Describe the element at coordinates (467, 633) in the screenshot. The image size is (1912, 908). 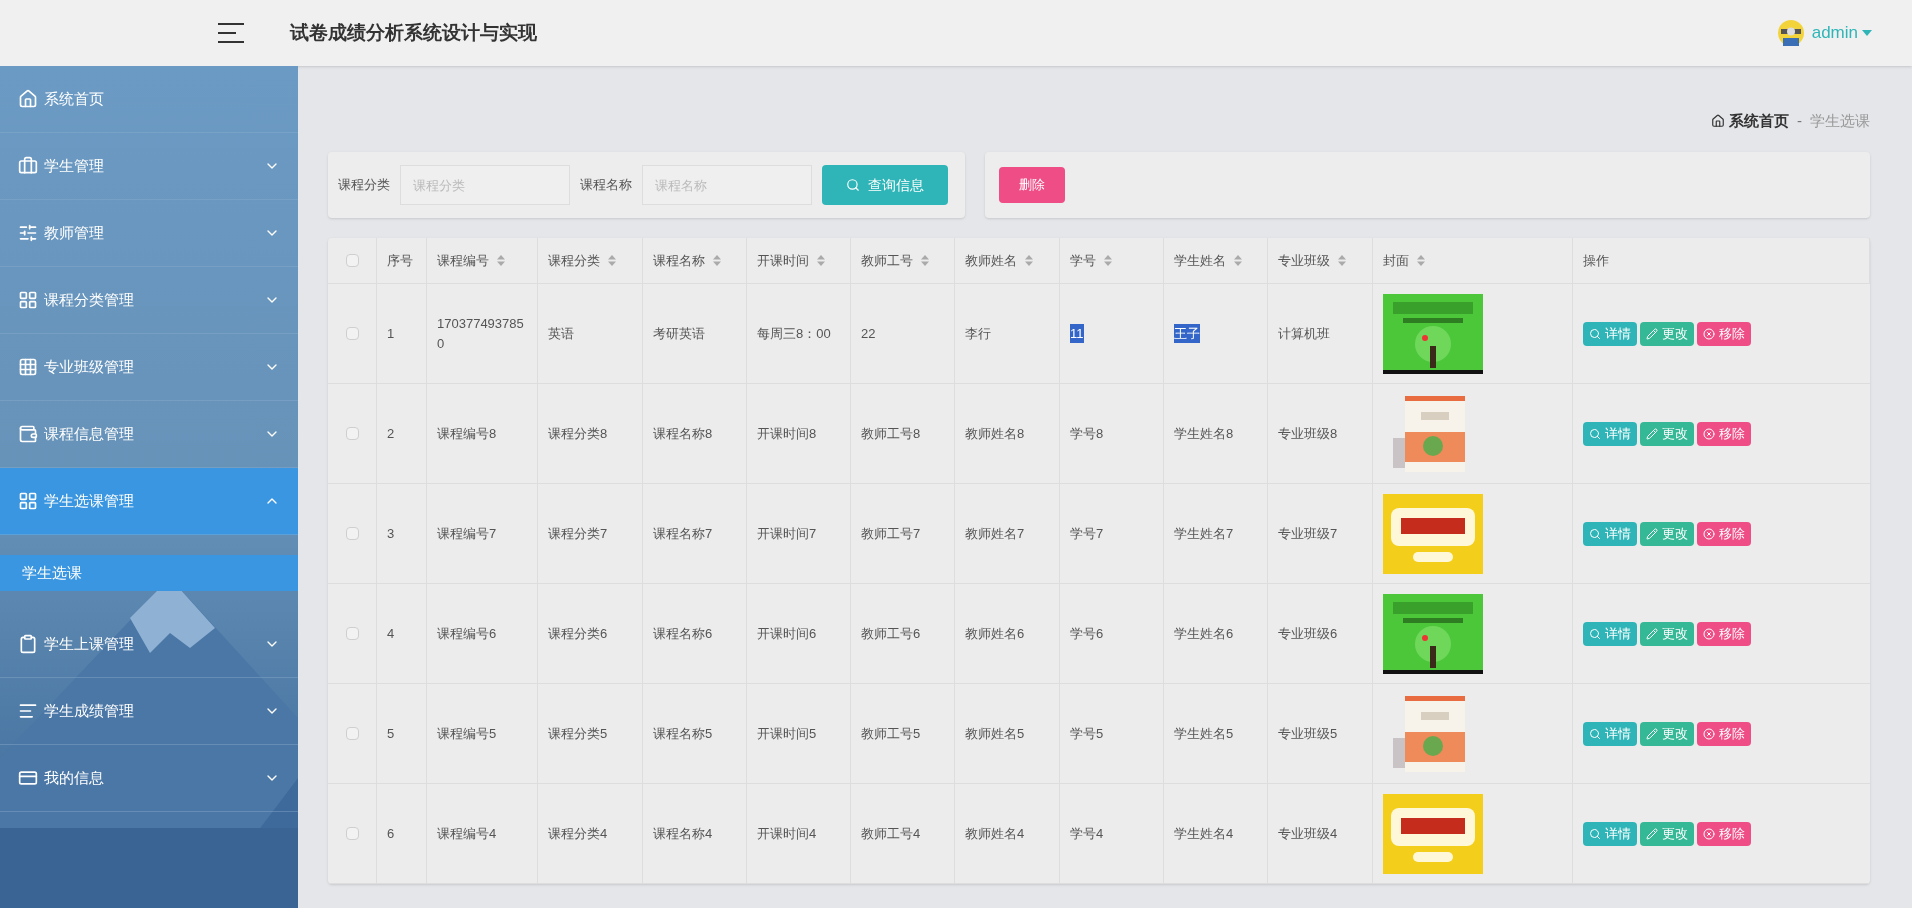
I see `table-cell-text: 课程编号6` at that location.